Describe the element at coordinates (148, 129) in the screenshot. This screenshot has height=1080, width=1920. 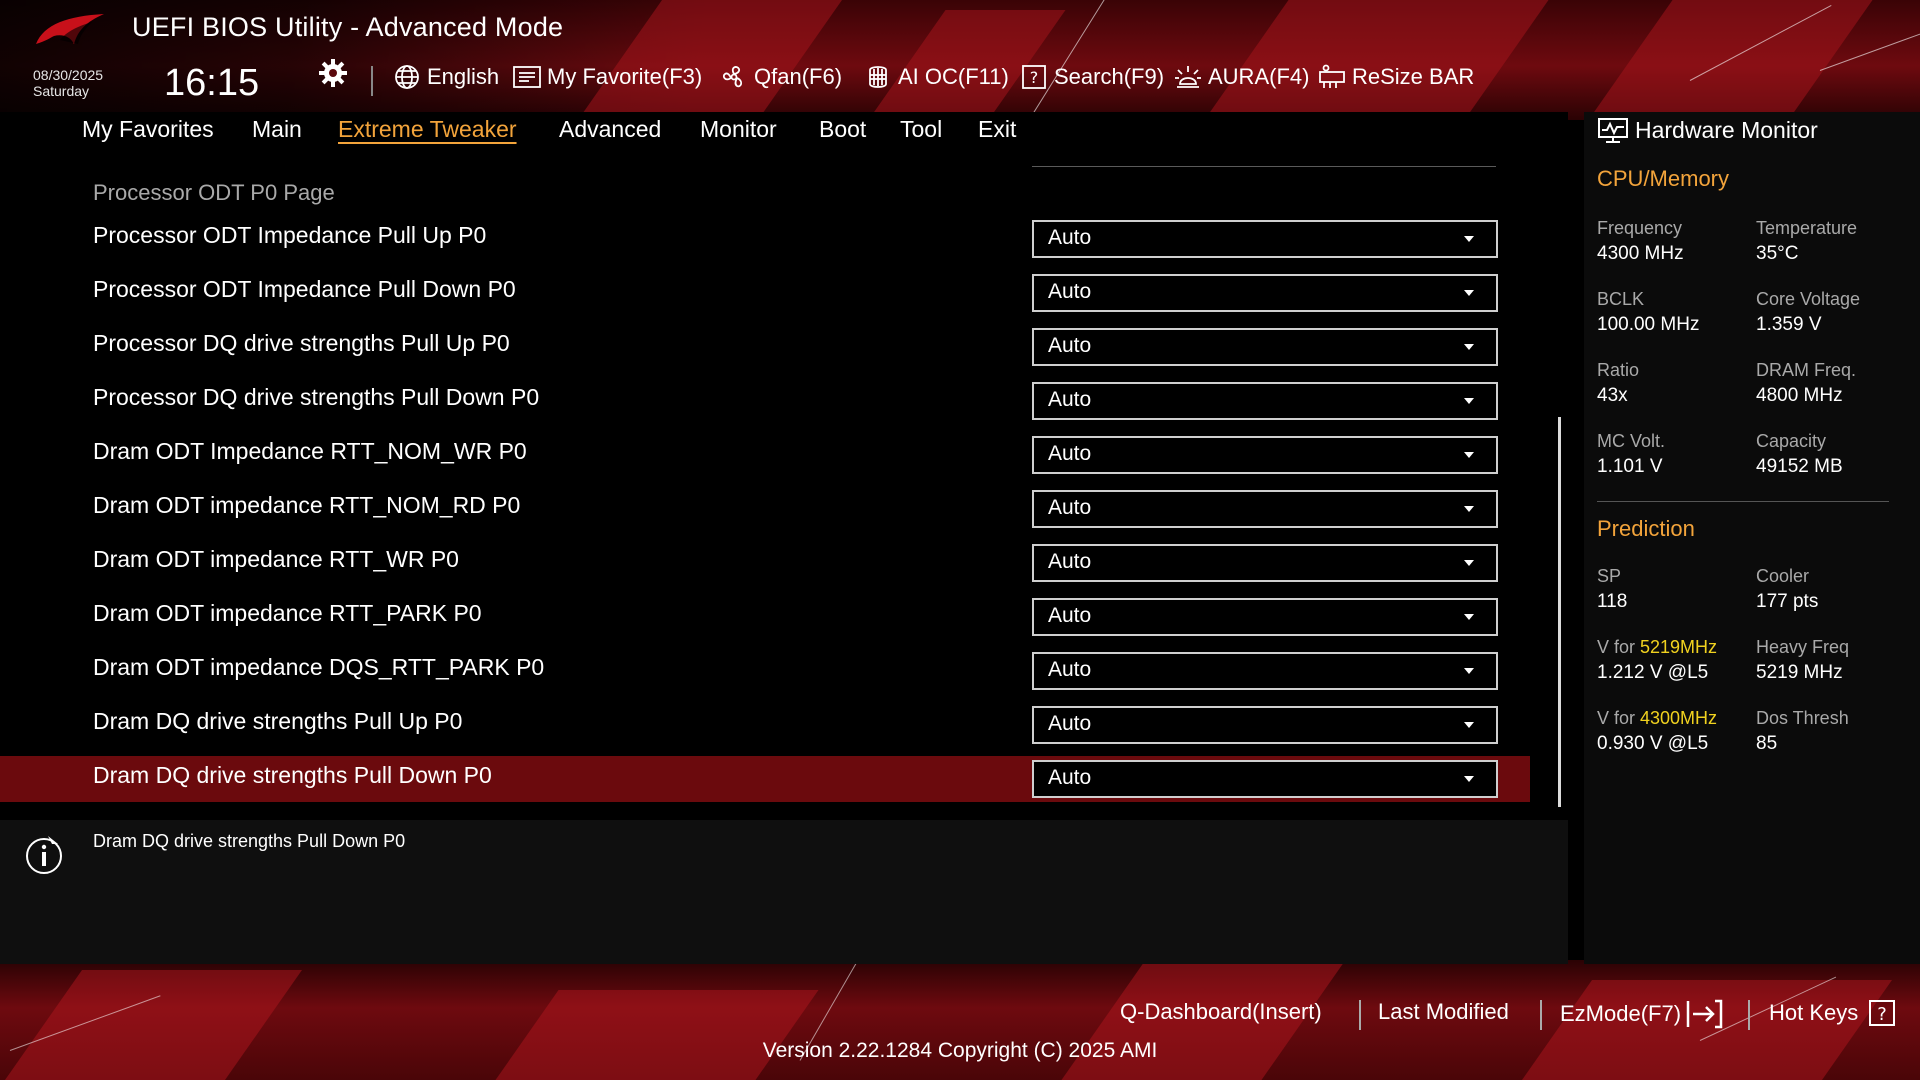
I see `tab-my-favorites: My Favorites` at that location.